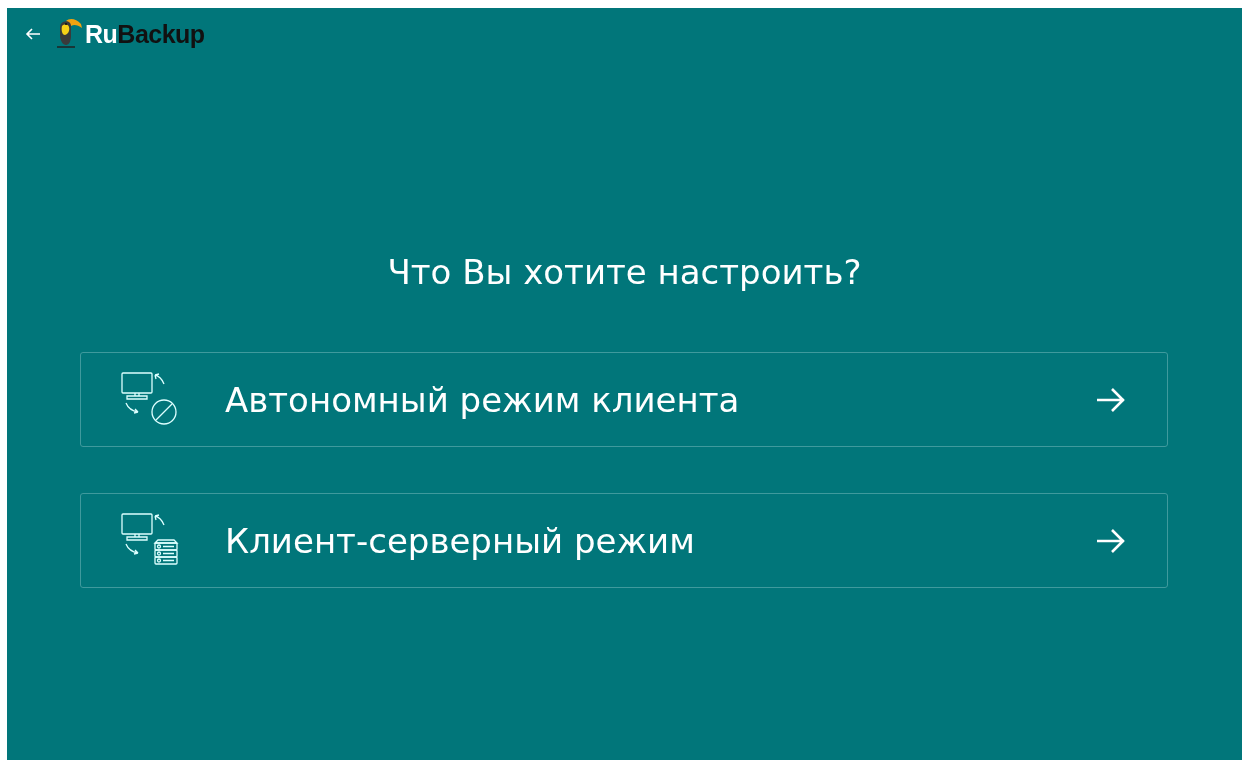  I want to click on mode-option: Автономный режим клиента, so click(624, 399).